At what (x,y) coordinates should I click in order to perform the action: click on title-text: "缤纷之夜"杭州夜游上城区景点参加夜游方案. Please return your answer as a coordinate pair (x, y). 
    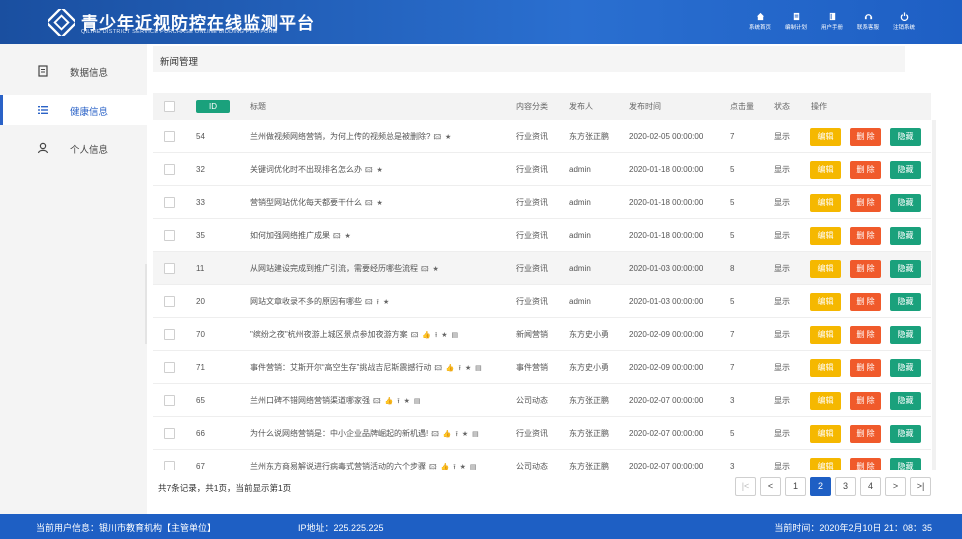
    Looking at the image, I should click on (329, 334).